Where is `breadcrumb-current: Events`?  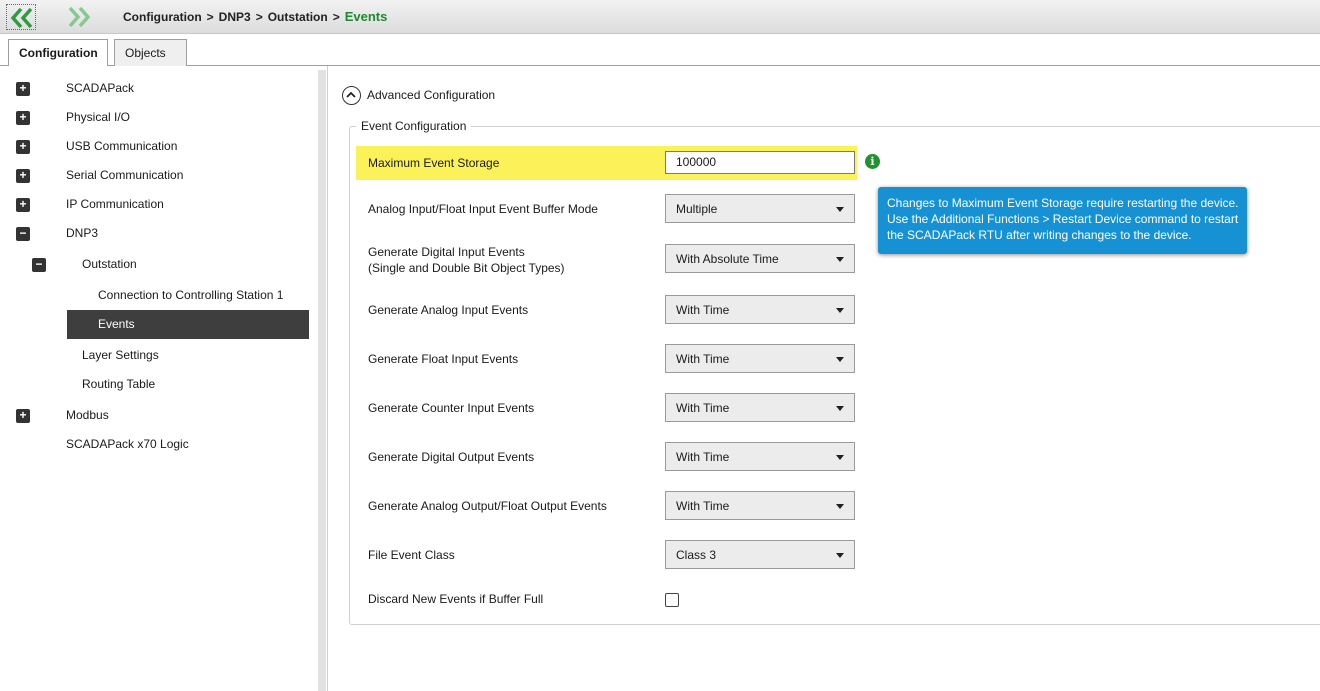
breadcrumb-current: Events is located at coordinates (366, 16).